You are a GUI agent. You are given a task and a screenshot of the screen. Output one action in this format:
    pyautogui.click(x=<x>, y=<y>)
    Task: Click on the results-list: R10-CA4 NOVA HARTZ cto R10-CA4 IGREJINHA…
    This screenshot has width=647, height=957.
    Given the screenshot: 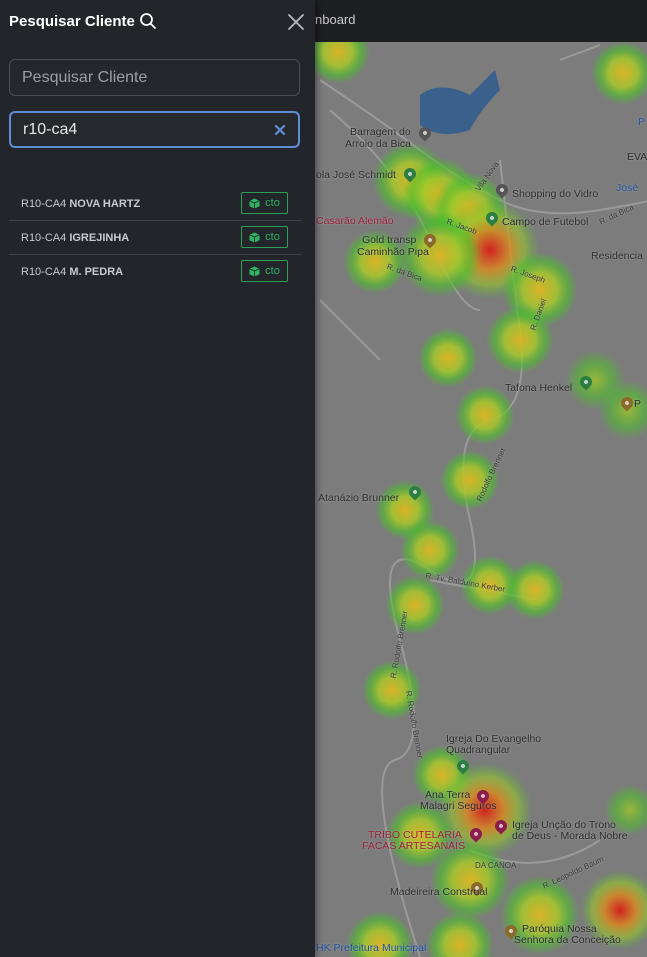 What is the action you would take?
    pyautogui.click(x=155, y=238)
    